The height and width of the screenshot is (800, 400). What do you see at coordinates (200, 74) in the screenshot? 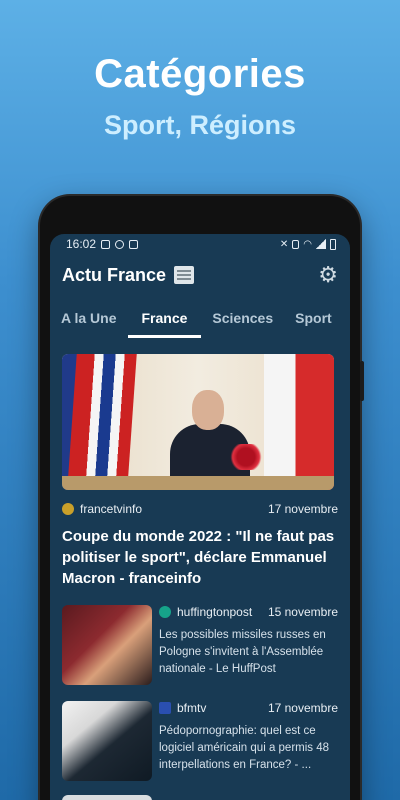
I see `promo-title: Catégories` at bounding box center [200, 74].